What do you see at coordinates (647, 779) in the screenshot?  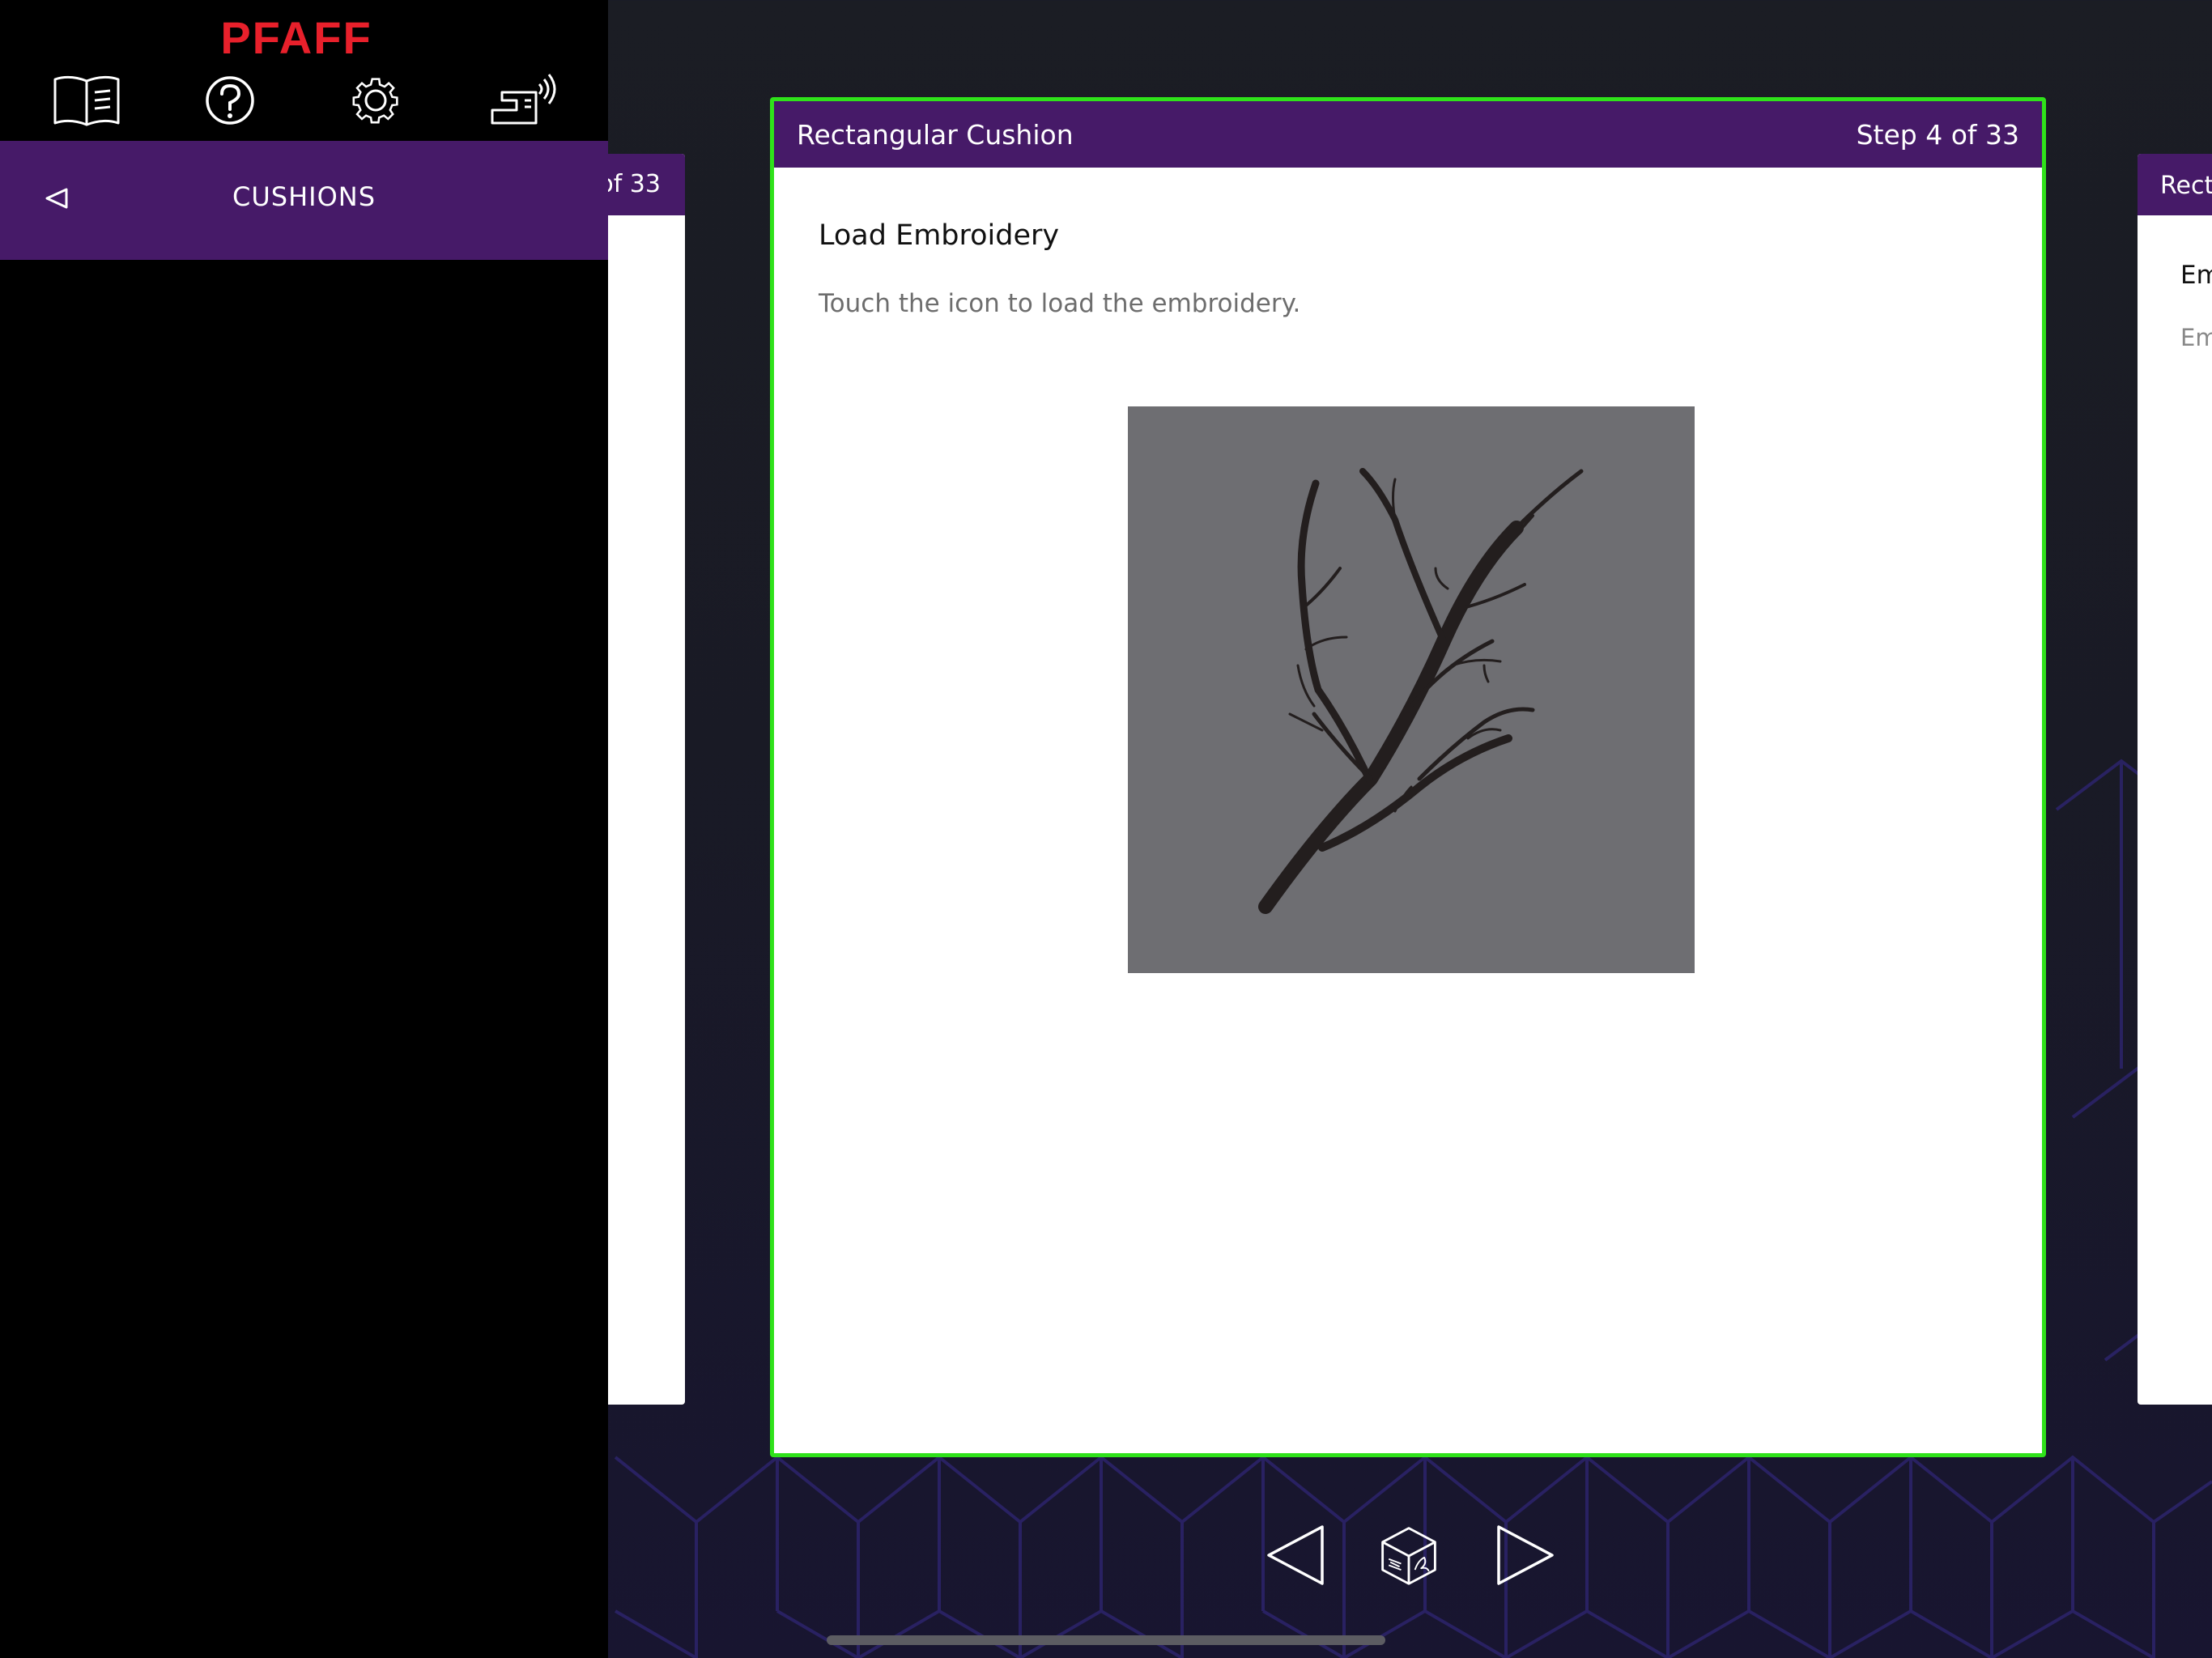 I see `previous-step-card: of 33` at bounding box center [647, 779].